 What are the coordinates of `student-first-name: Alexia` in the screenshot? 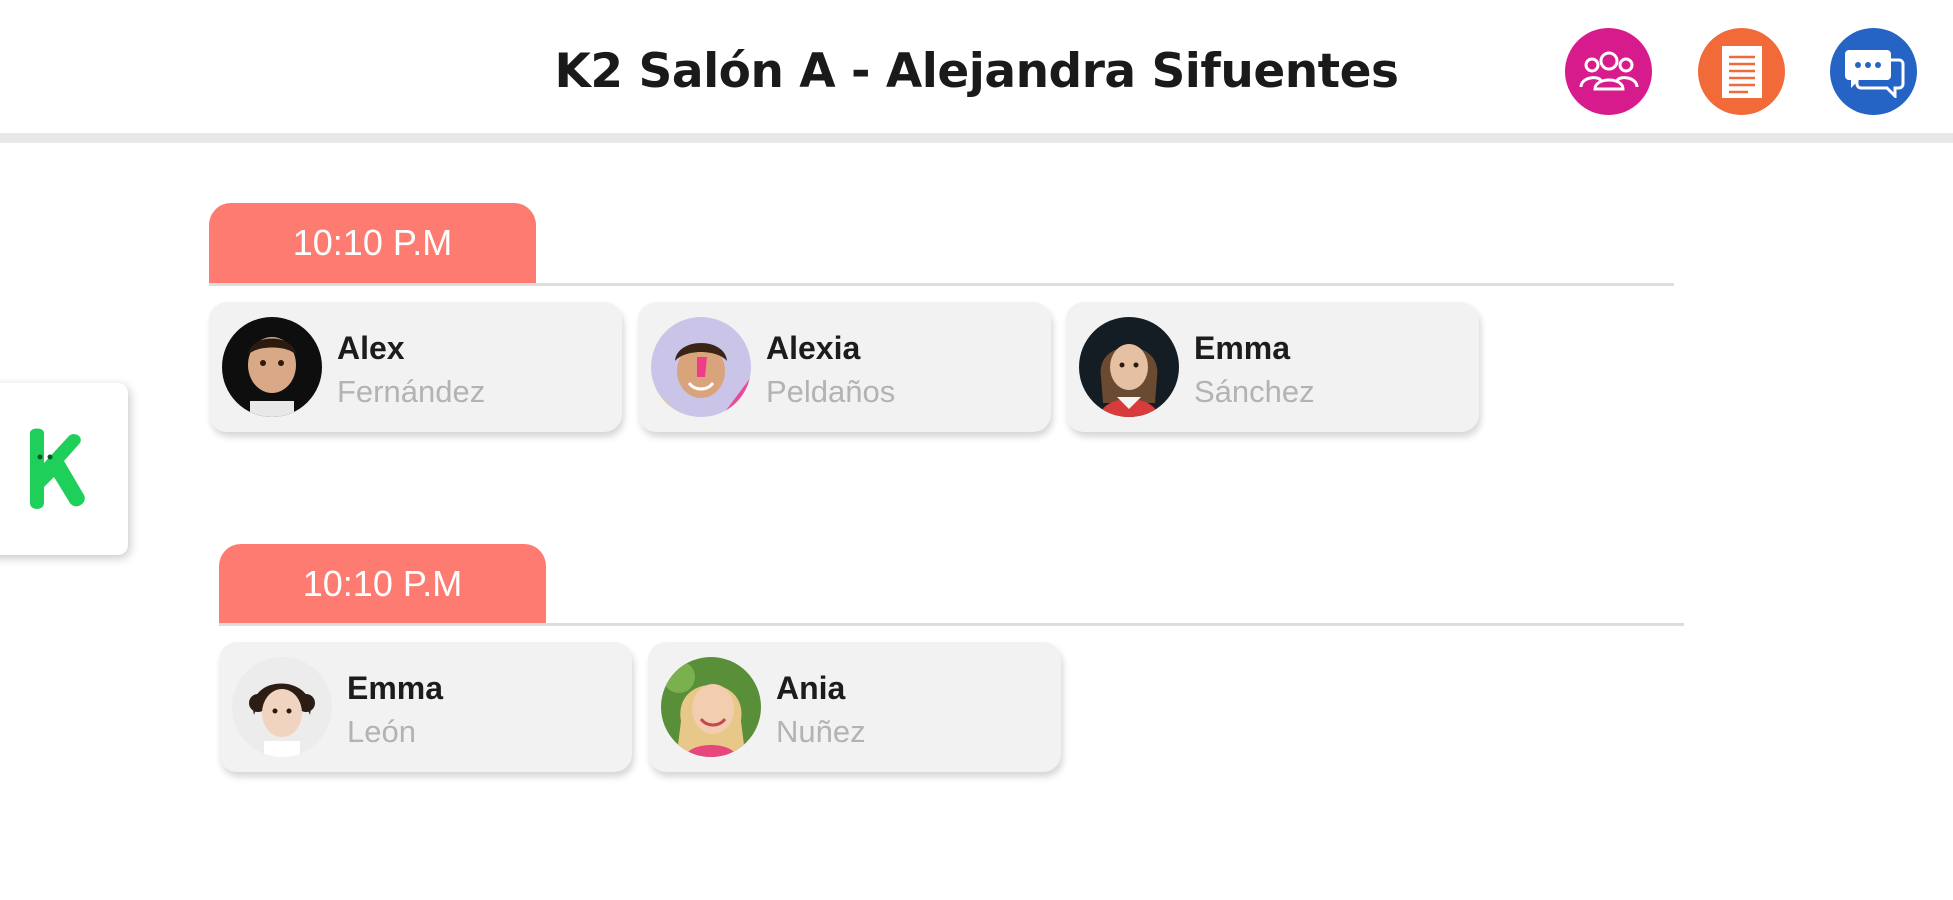 It's located at (813, 348).